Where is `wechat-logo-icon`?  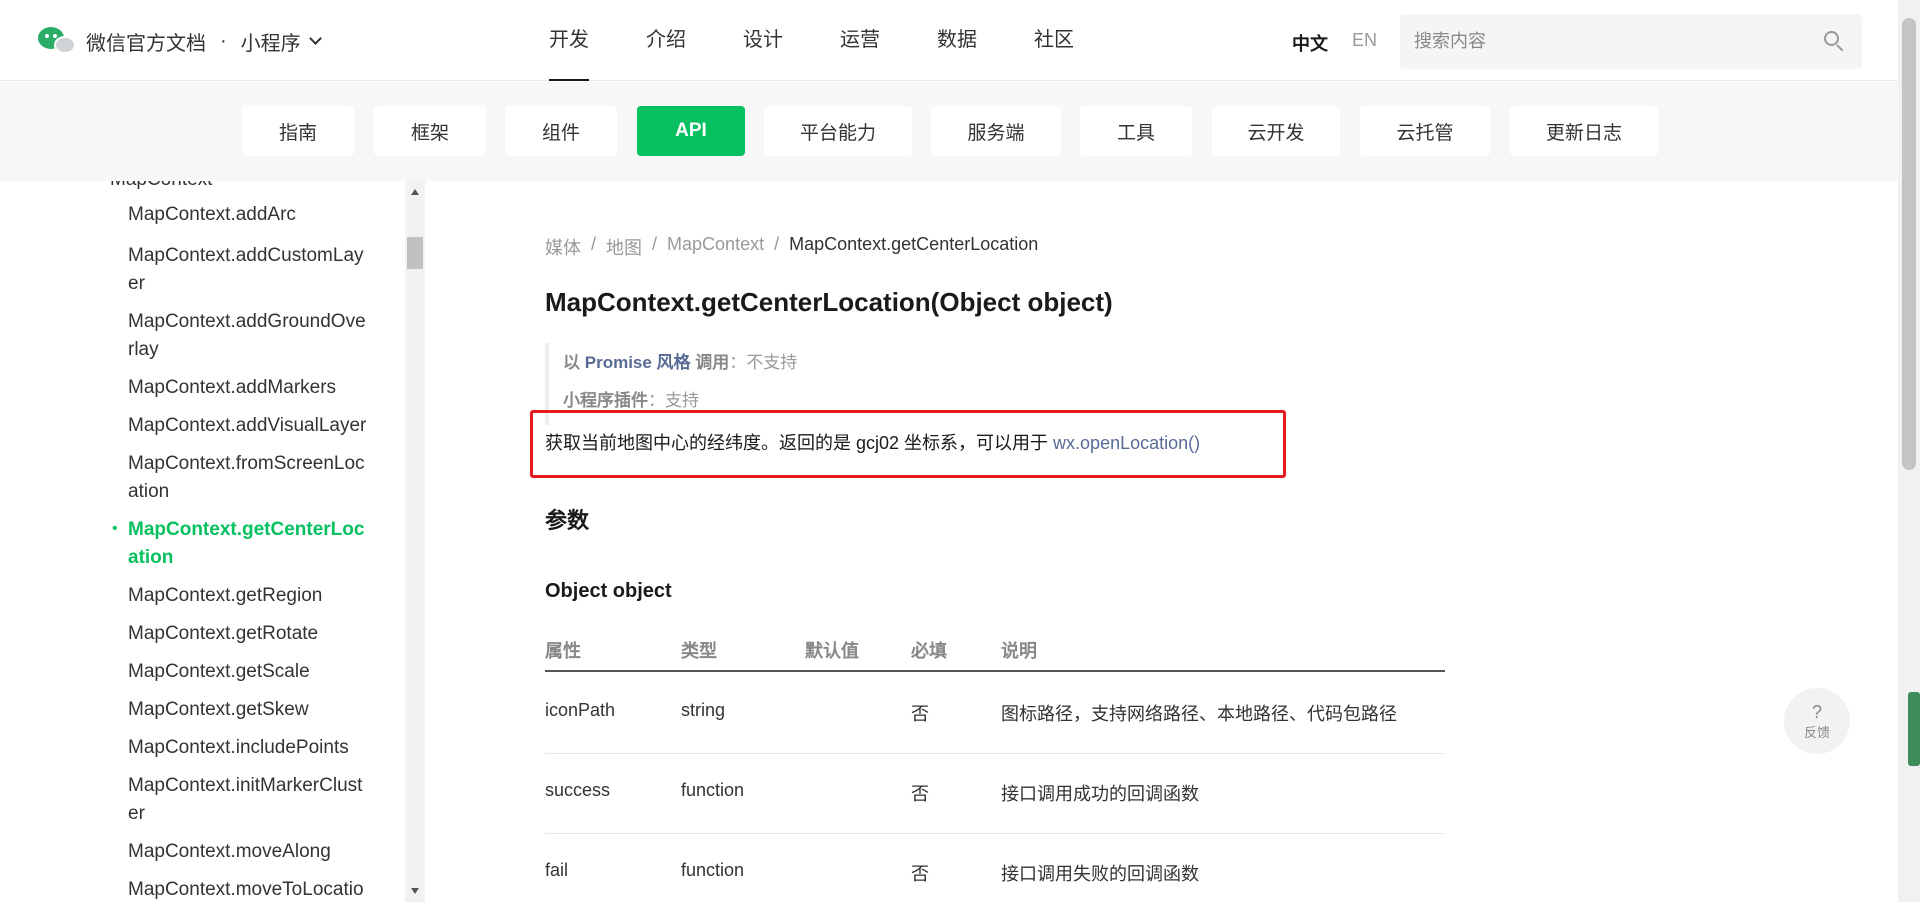 wechat-logo-icon is located at coordinates (58, 41).